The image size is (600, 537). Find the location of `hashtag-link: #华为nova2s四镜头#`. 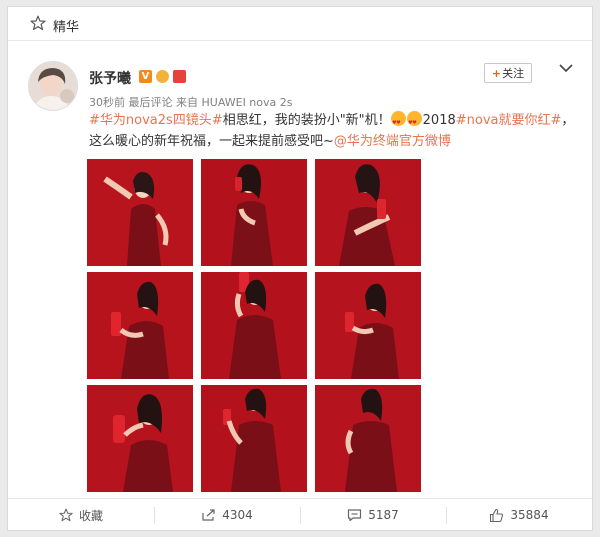

hashtag-link: #华为nova2s四镜头# is located at coordinates (156, 120).